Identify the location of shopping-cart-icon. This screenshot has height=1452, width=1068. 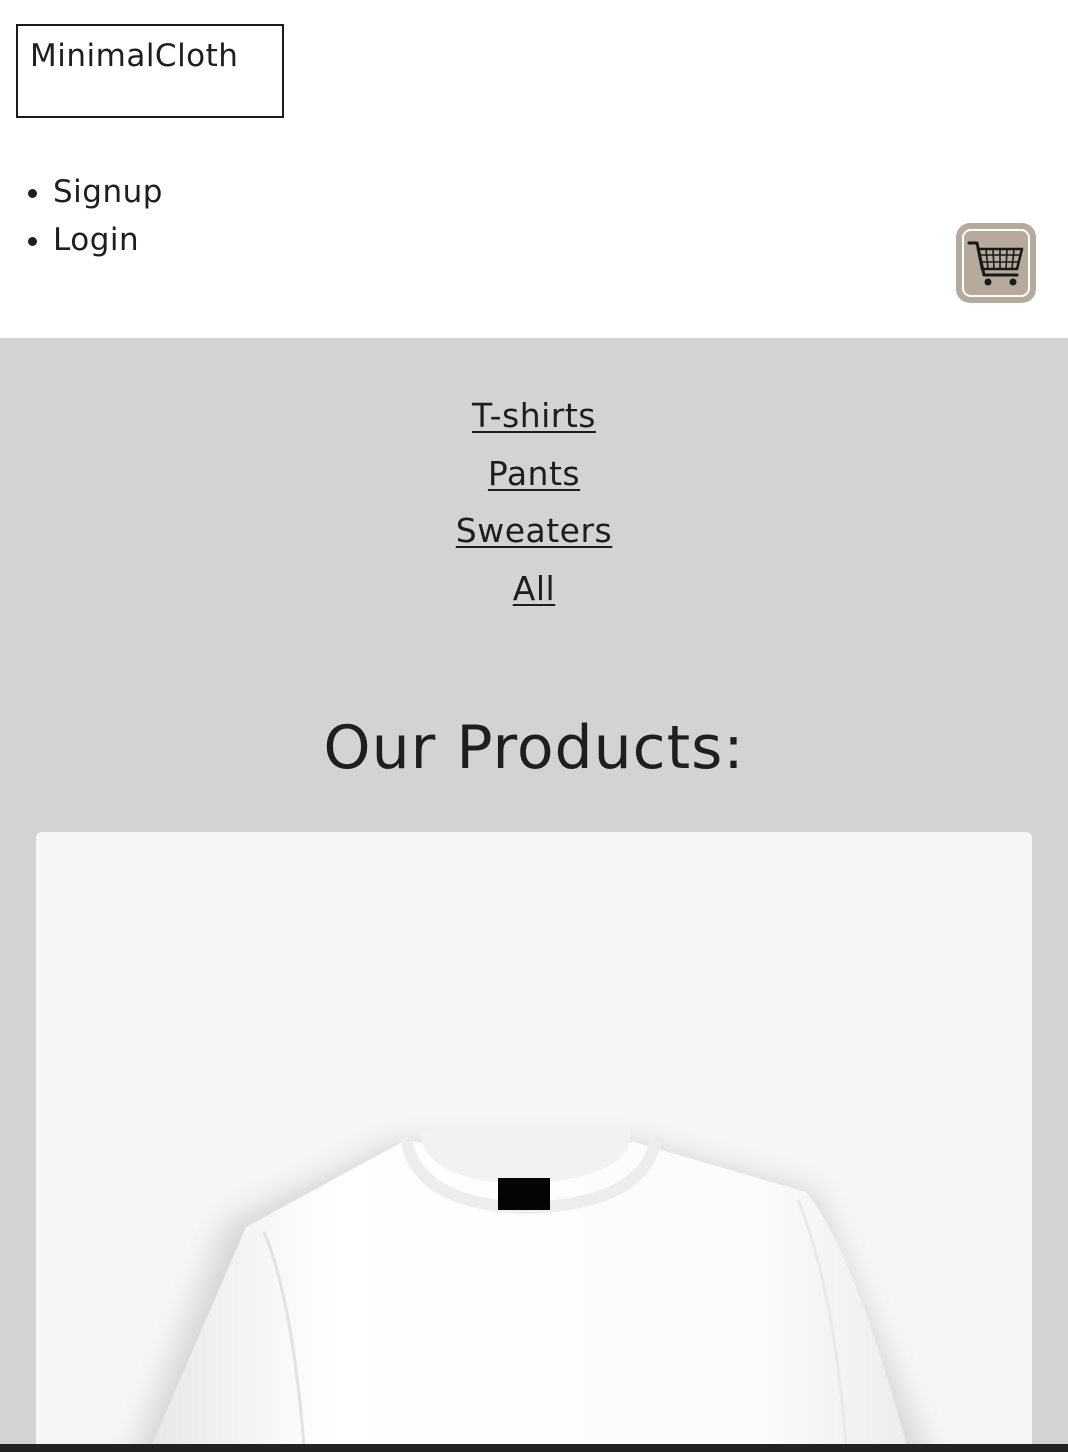
(995, 263).